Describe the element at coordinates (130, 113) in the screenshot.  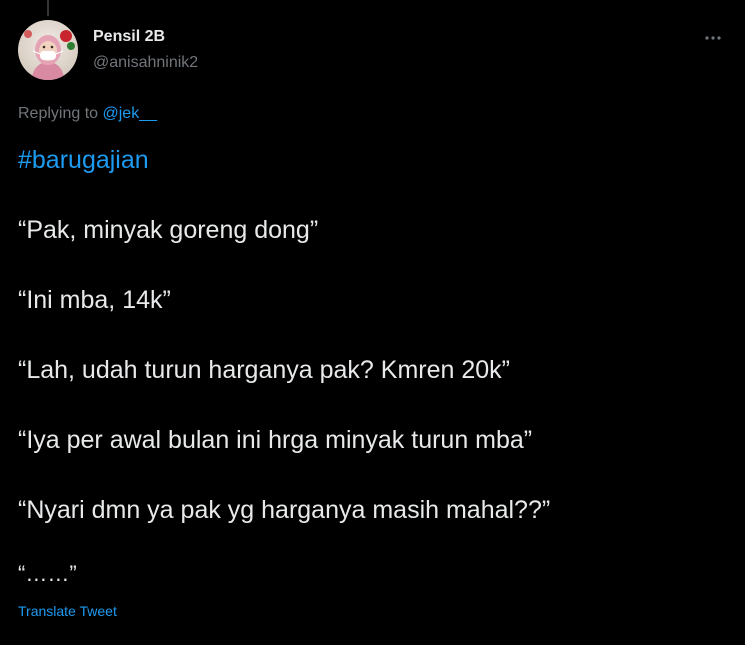
I see `replying-to-mention-link: @jek__` at that location.